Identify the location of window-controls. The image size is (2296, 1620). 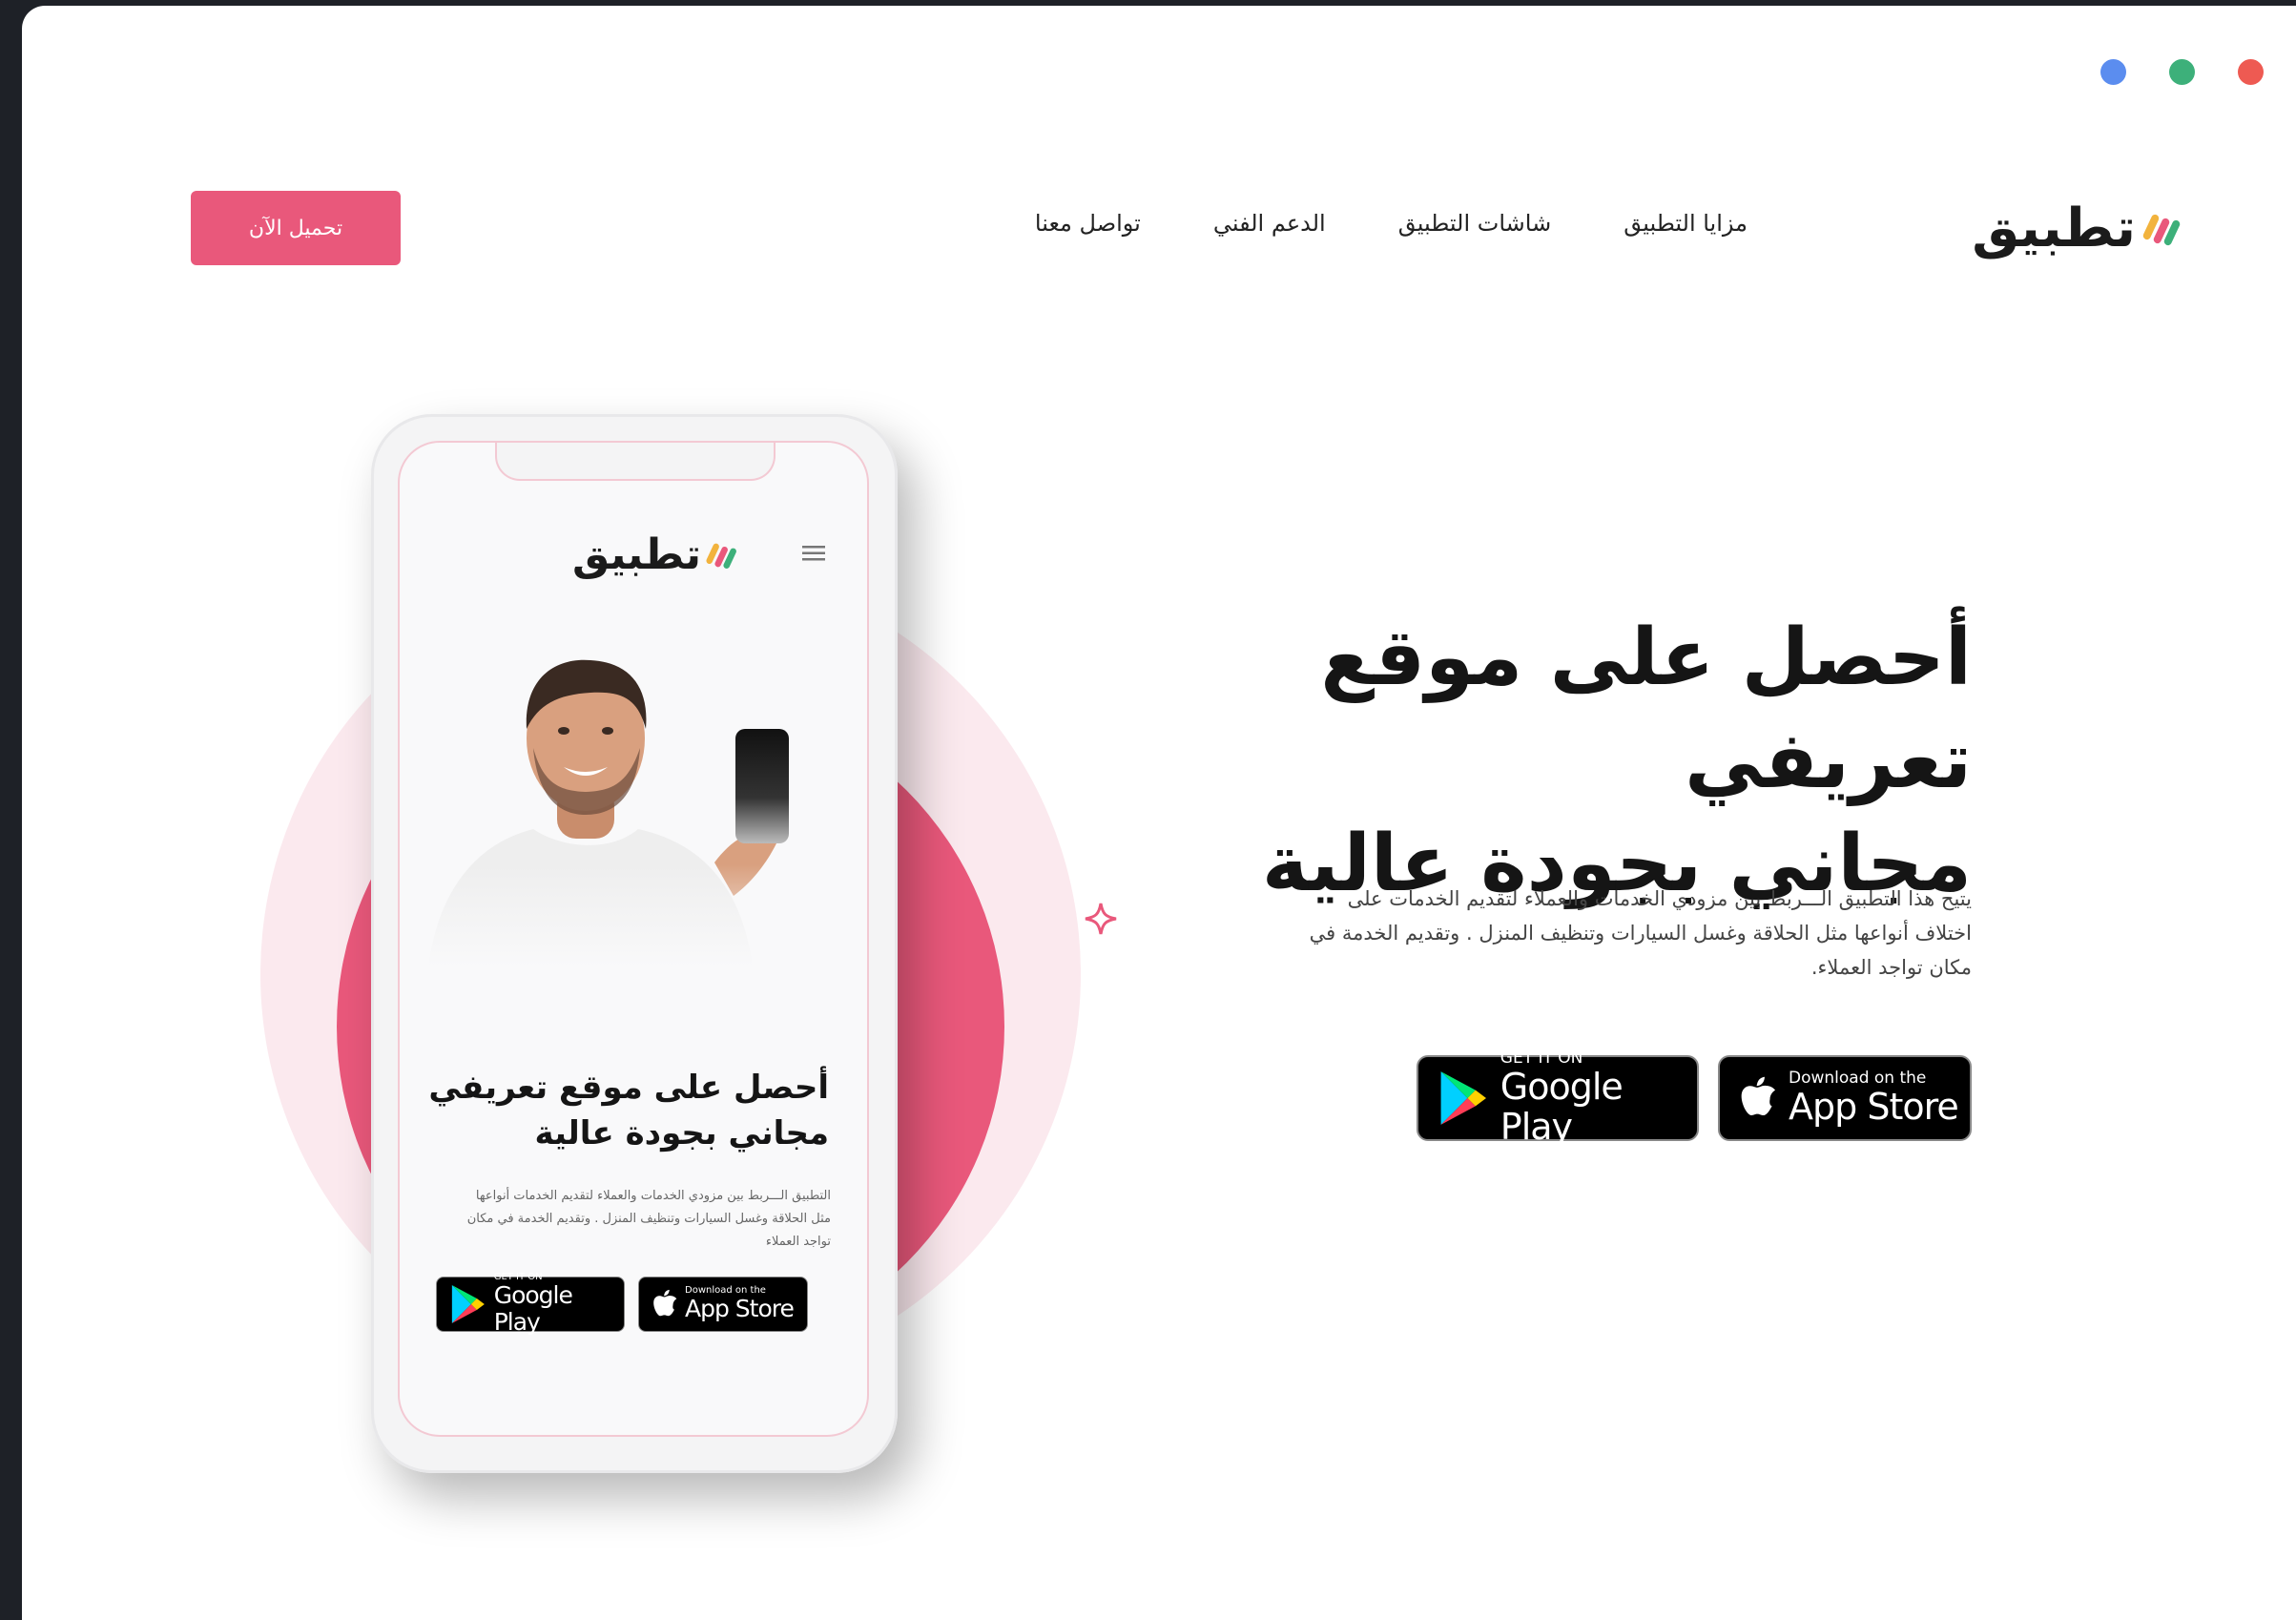
(2182, 72).